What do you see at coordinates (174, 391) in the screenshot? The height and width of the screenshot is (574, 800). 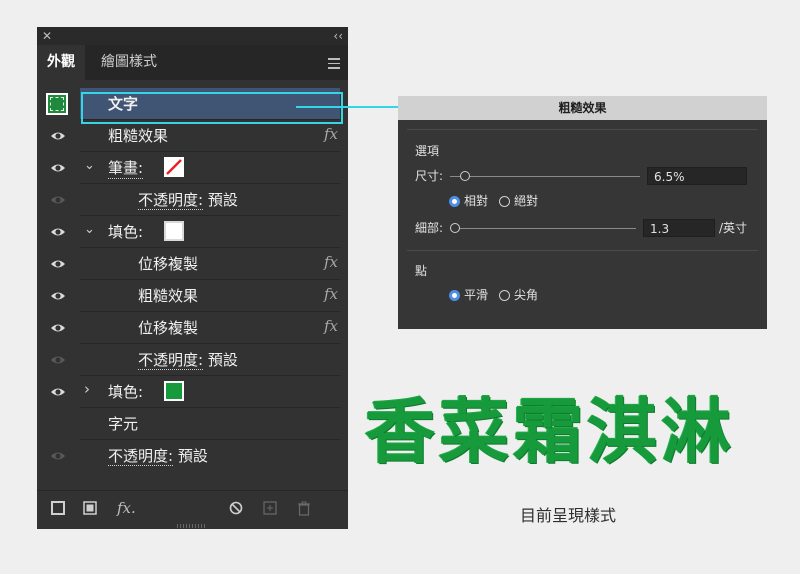 I see `fill-green-swatch` at bounding box center [174, 391].